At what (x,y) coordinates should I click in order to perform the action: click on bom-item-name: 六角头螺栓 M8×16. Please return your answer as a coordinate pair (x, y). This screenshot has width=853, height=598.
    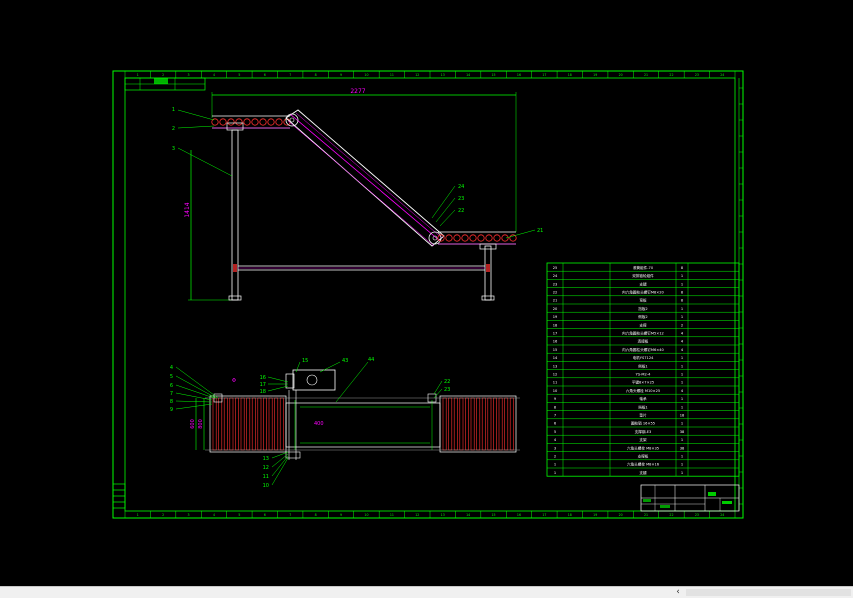
    Looking at the image, I should click on (643, 464).